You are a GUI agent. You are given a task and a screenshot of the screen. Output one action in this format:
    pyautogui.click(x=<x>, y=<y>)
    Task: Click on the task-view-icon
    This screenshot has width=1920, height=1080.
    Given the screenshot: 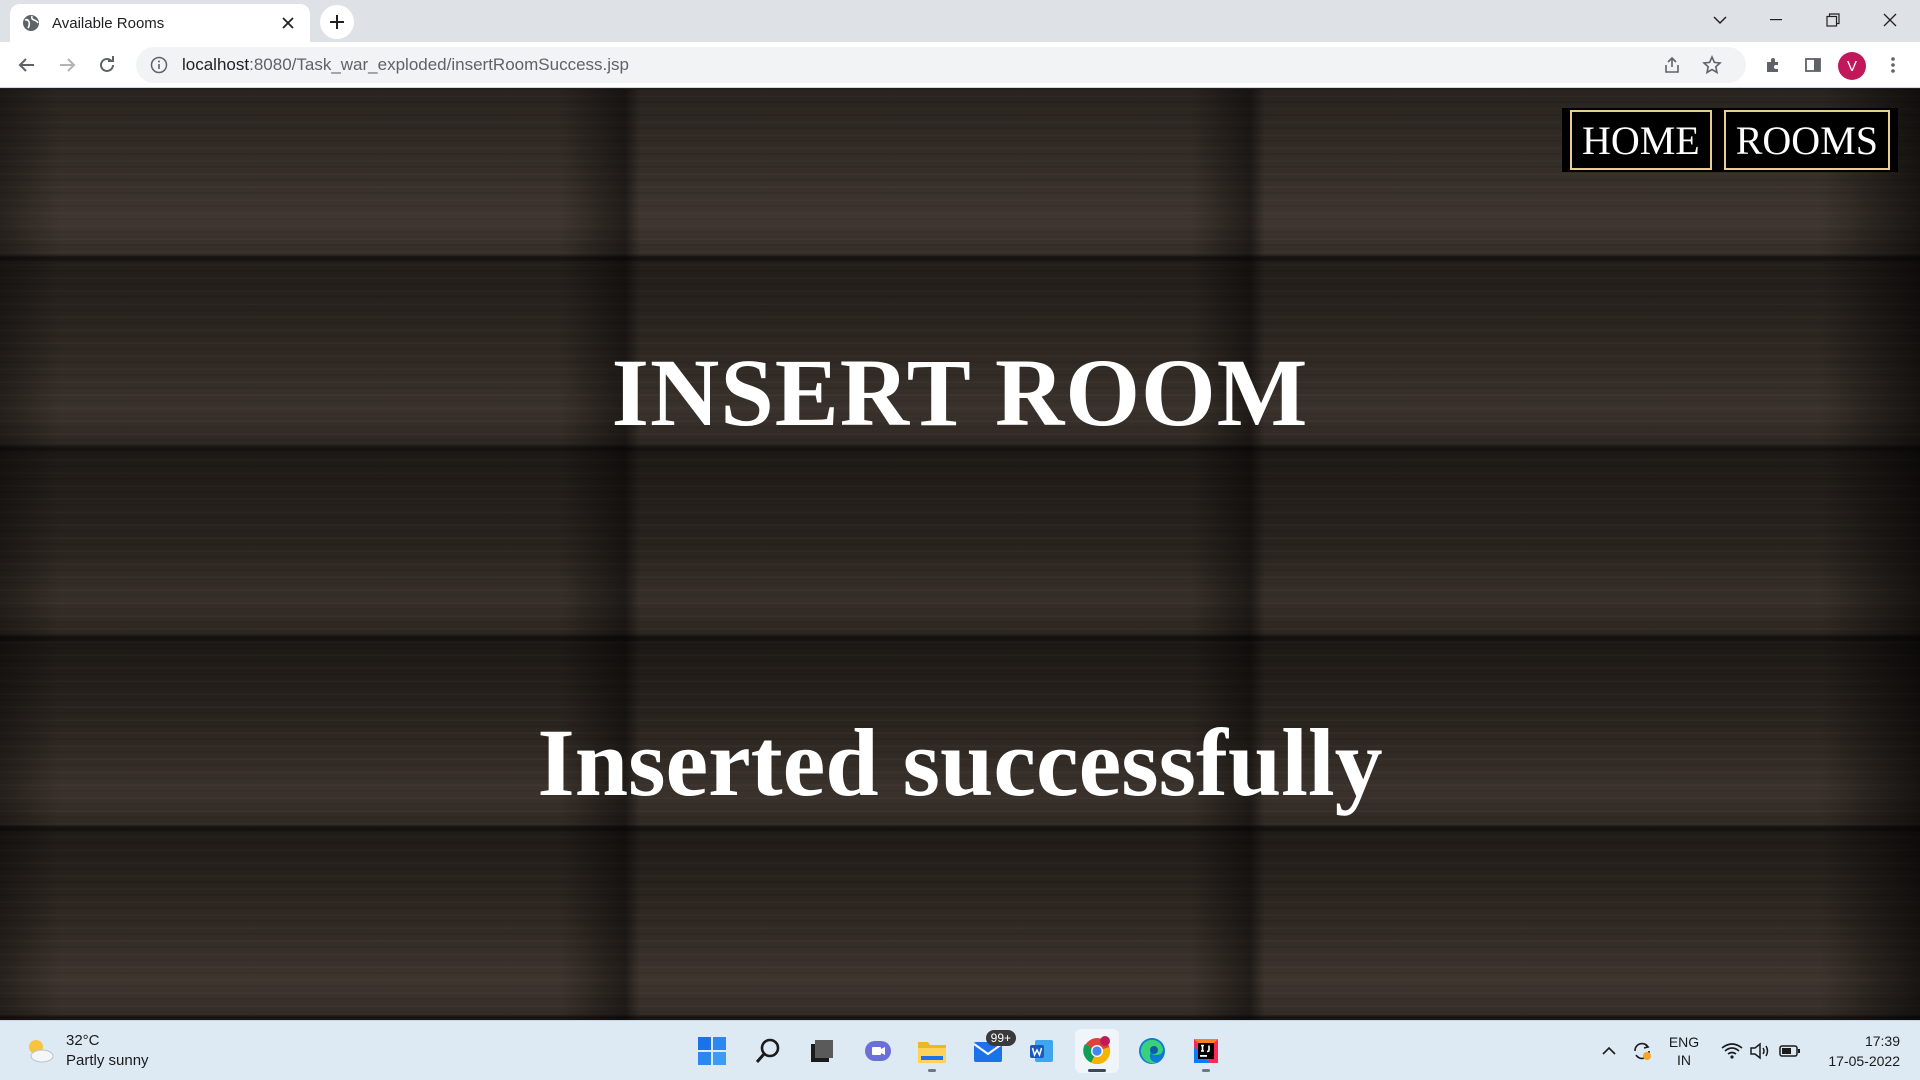 What is the action you would take?
    pyautogui.click(x=822, y=1051)
    